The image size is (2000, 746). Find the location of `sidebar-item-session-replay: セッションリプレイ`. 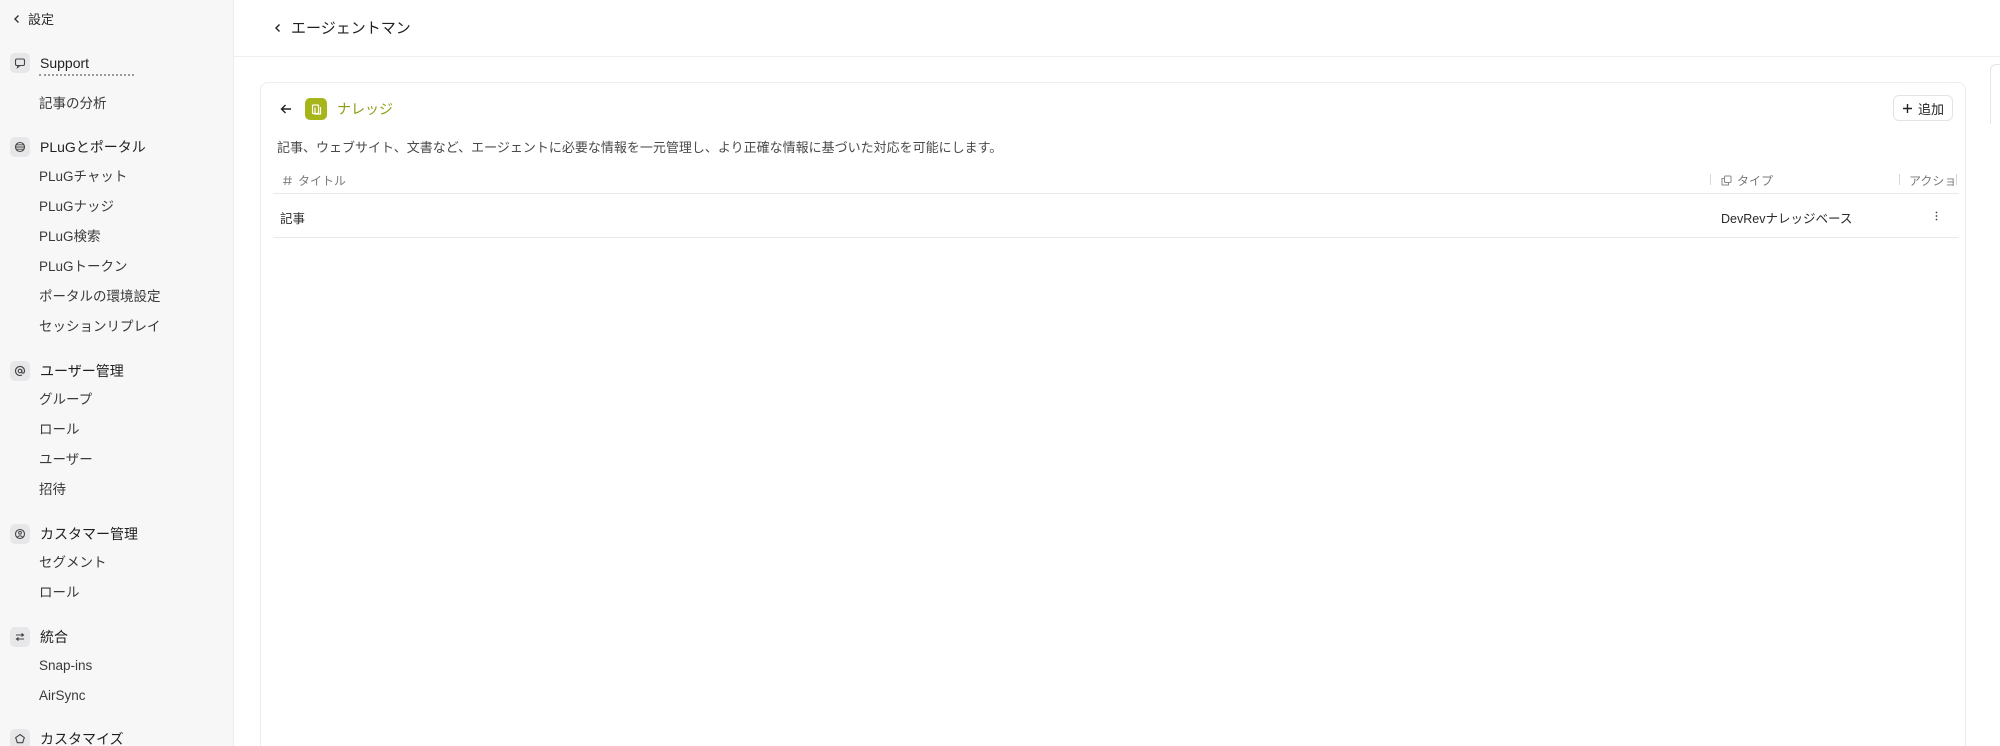

sidebar-item-session-replay: セッションリプレイ is located at coordinates (116, 327).